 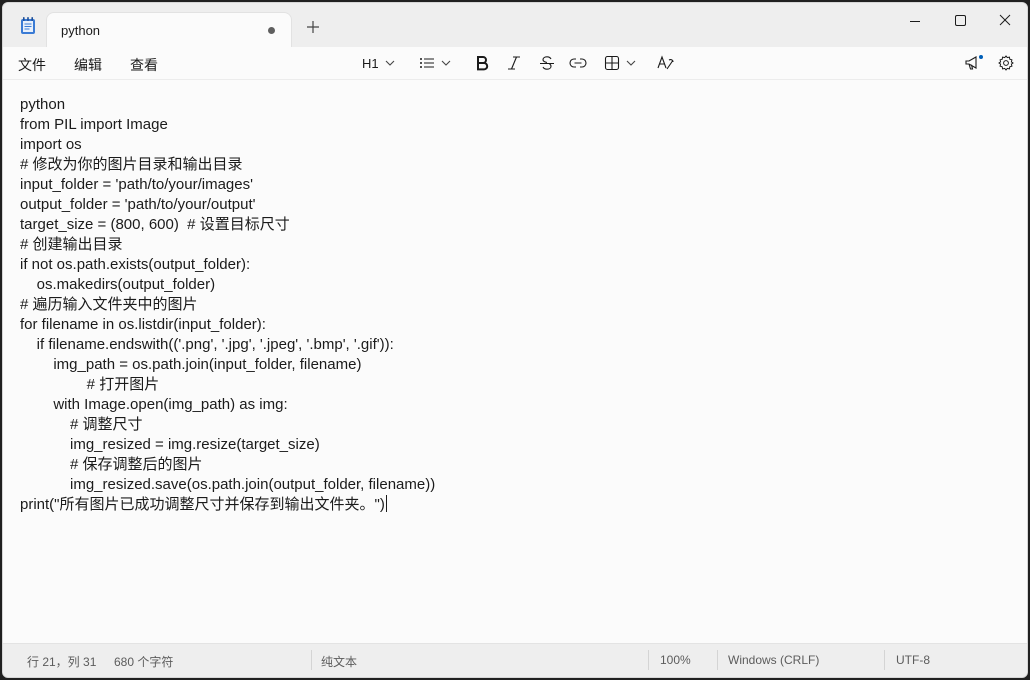 I want to click on editor-line: from PIL import Image, so click(x=94, y=124).